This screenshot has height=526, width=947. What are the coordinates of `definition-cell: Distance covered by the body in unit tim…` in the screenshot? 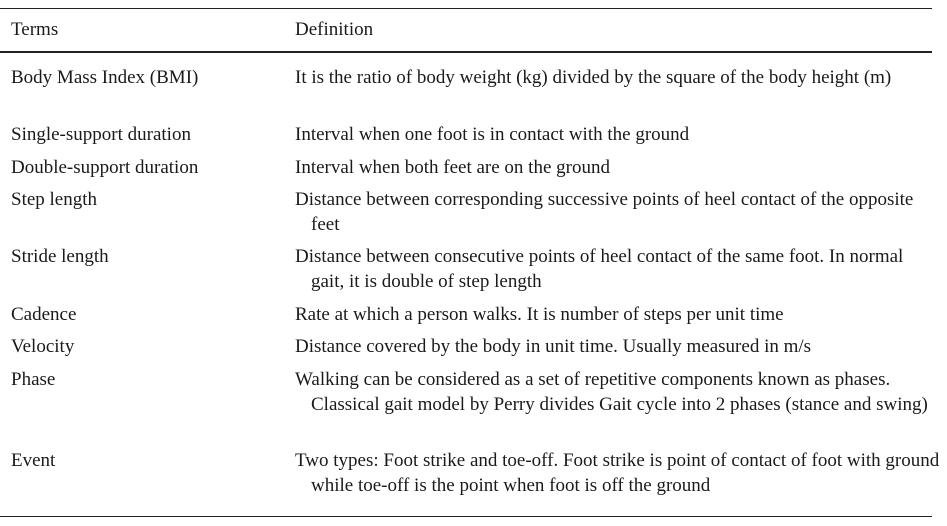 It's located at (553, 346).